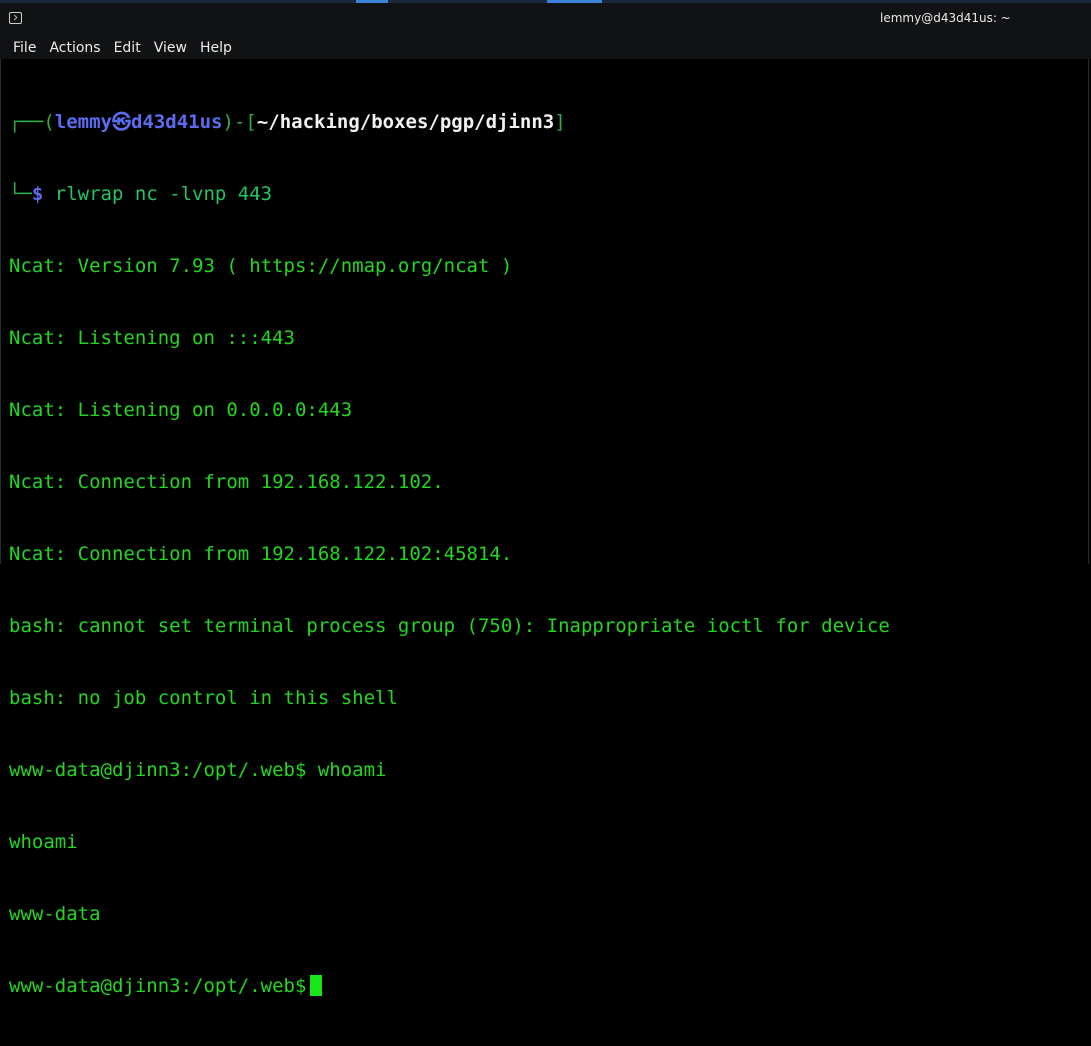 This screenshot has height=1046, width=1091. Describe the element at coordinates (83, 122) in the screenshot. I see `prompt-user: lemmy` at that location.